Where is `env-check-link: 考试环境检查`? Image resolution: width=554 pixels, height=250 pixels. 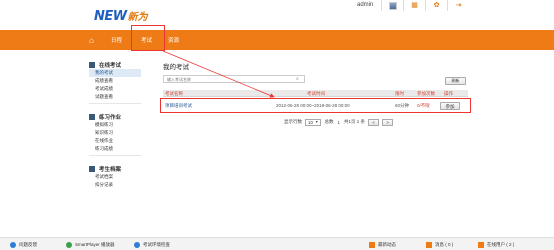
env-check-link: 考试环境检查 is located at coordinates (152, 244).